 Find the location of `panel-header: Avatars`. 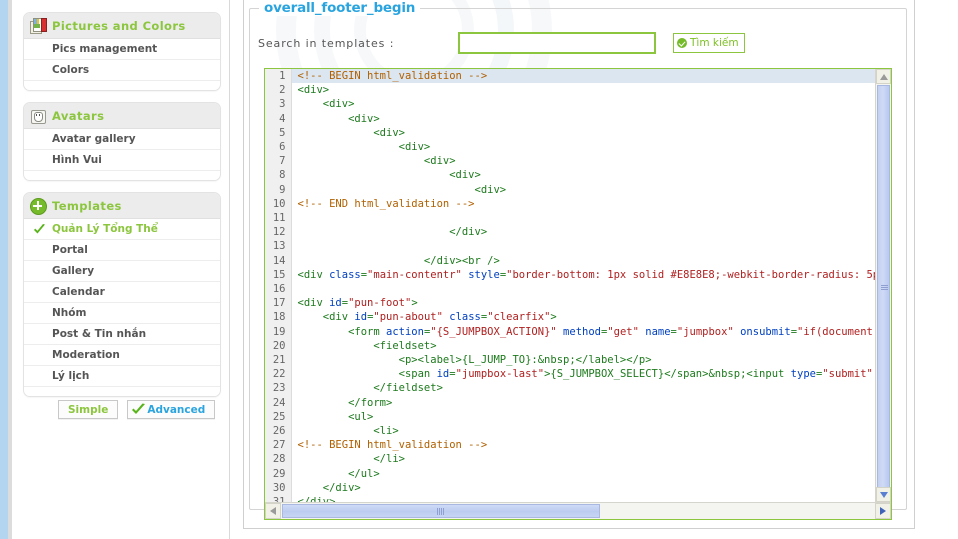

panel-header: Avatars is located at coordinates (122, 116).